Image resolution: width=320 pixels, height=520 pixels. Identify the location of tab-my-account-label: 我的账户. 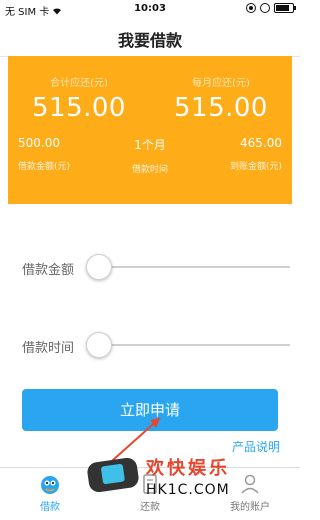
(250, 507).